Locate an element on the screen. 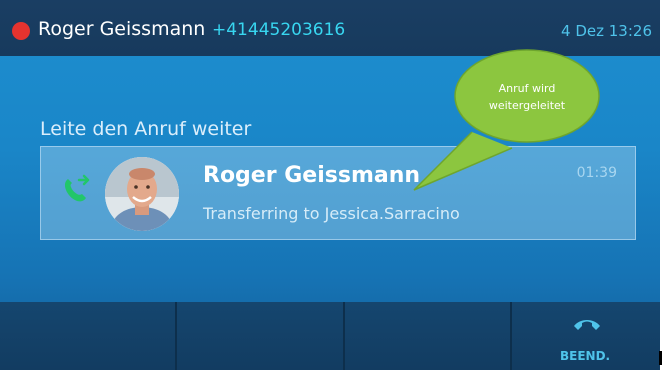 This screenshot has height=370, width=664. hang-up-icon is located at coordinates (587, 325).